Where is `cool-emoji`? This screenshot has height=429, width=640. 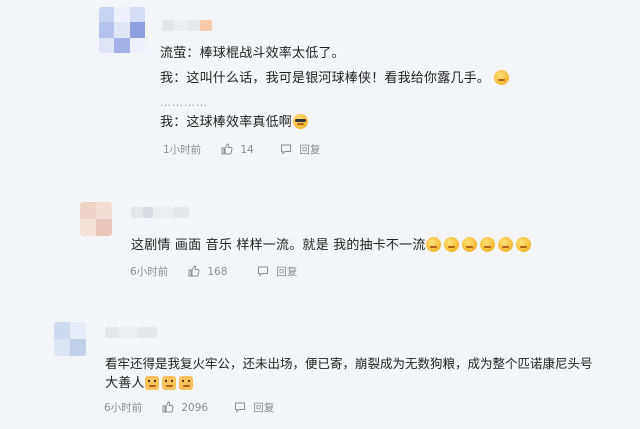 cool-emoji is located at coordinates (301, 121).